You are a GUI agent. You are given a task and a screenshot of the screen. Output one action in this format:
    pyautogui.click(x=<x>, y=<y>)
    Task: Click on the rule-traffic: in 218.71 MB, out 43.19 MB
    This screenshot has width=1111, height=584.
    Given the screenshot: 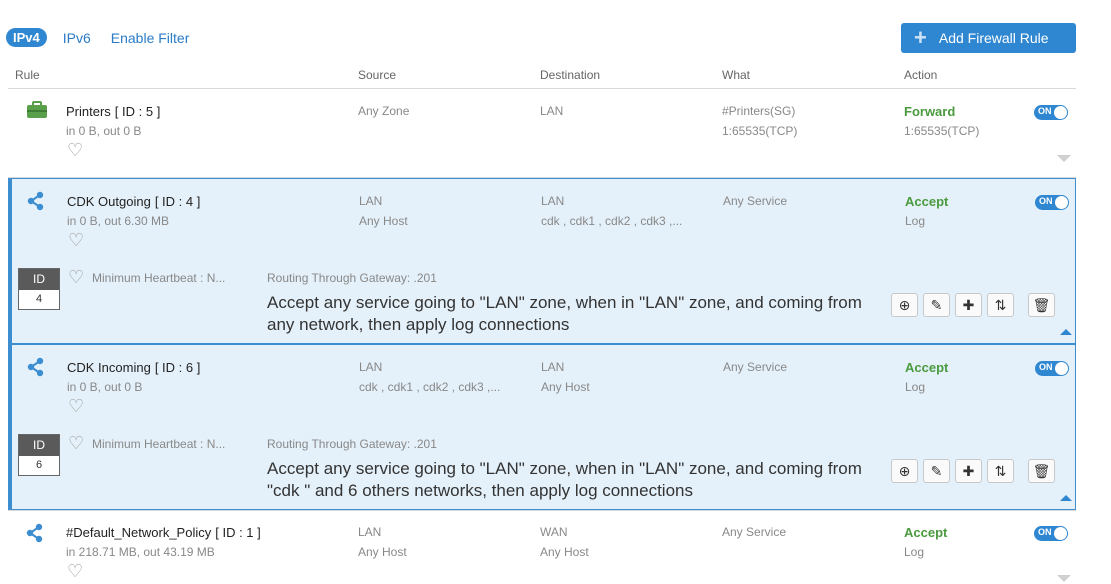 What is the action you would take?
    pyautogui.click(x=140, y=552)
    